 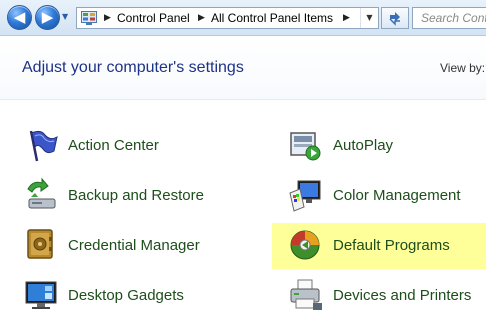 What do you see at coordinates (41, 295) in the screenshot?
I see `gadgets-icon` at bounding box center [41, 295].